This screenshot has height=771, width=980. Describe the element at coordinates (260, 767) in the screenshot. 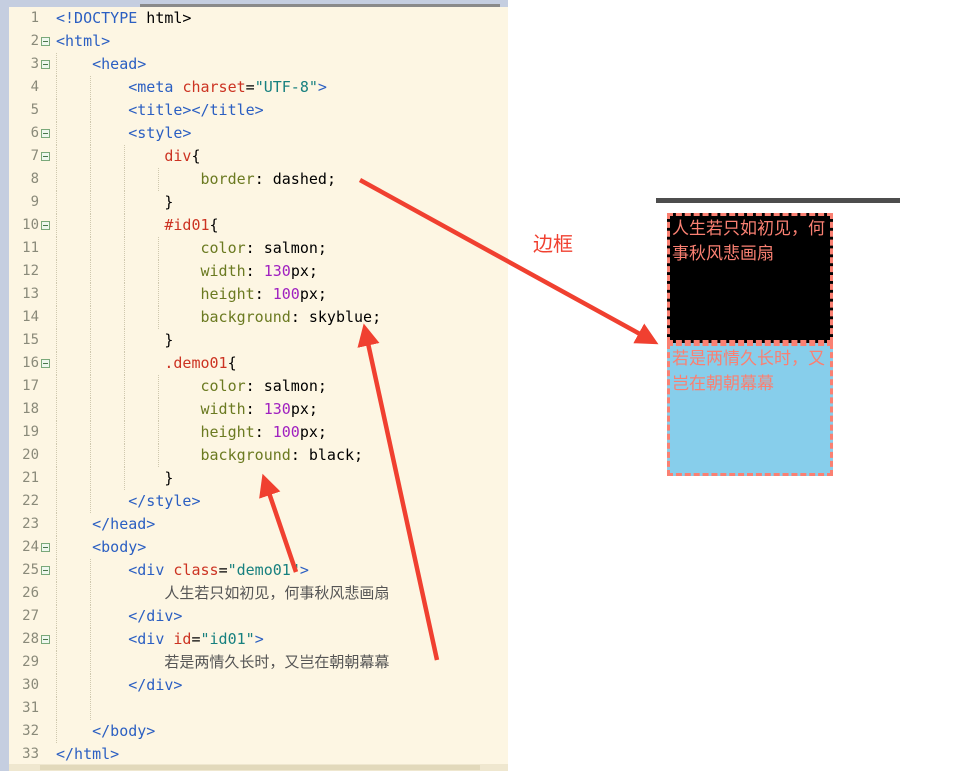

I see `horizontal-scrollbar-thumb` at that location.